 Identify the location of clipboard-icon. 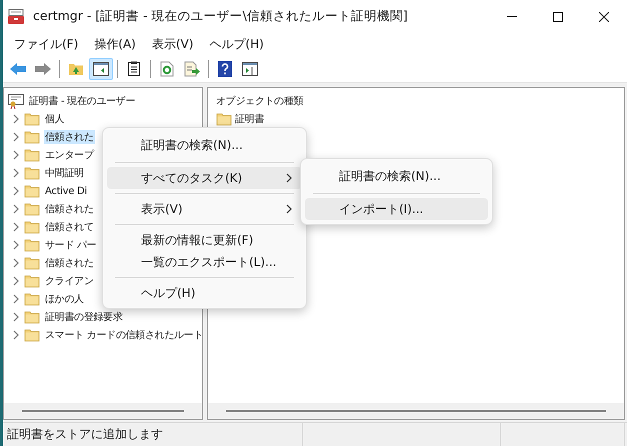
(134, 68).